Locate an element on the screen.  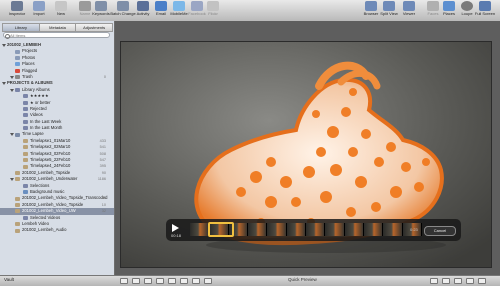
tab-adjustments: Adjustments is located at coordinates (94, 27).